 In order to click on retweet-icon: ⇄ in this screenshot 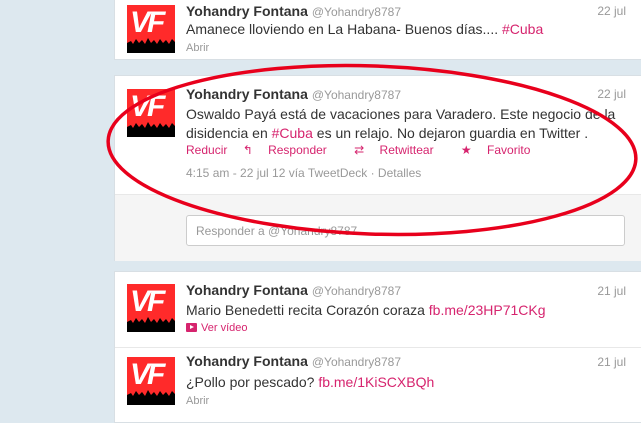, I will do `click(361, 150)`.